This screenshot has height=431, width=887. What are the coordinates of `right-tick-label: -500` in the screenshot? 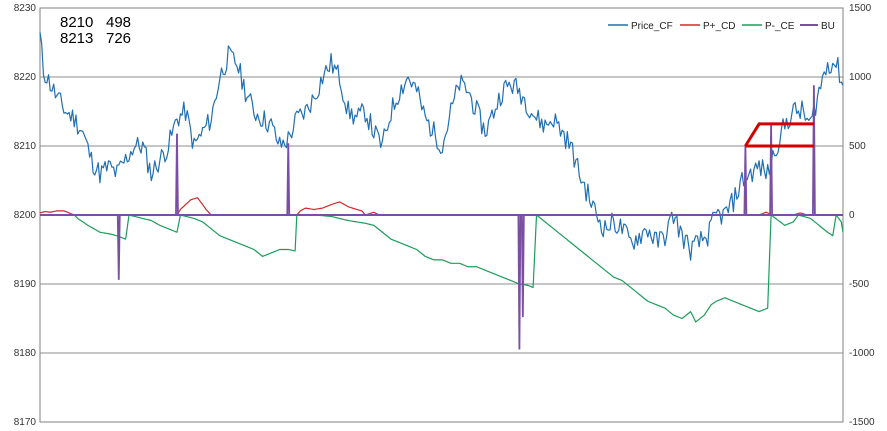 It's located at (859, 284).